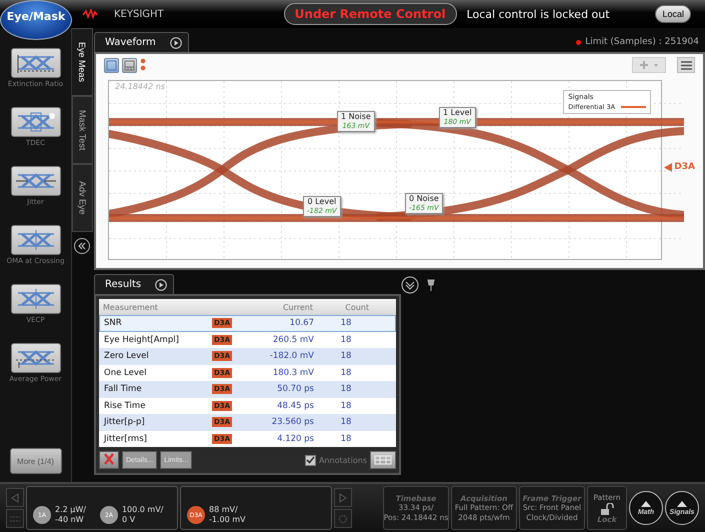 The image size is (705, 532). I want to click on more-icon, so click(143, 65).